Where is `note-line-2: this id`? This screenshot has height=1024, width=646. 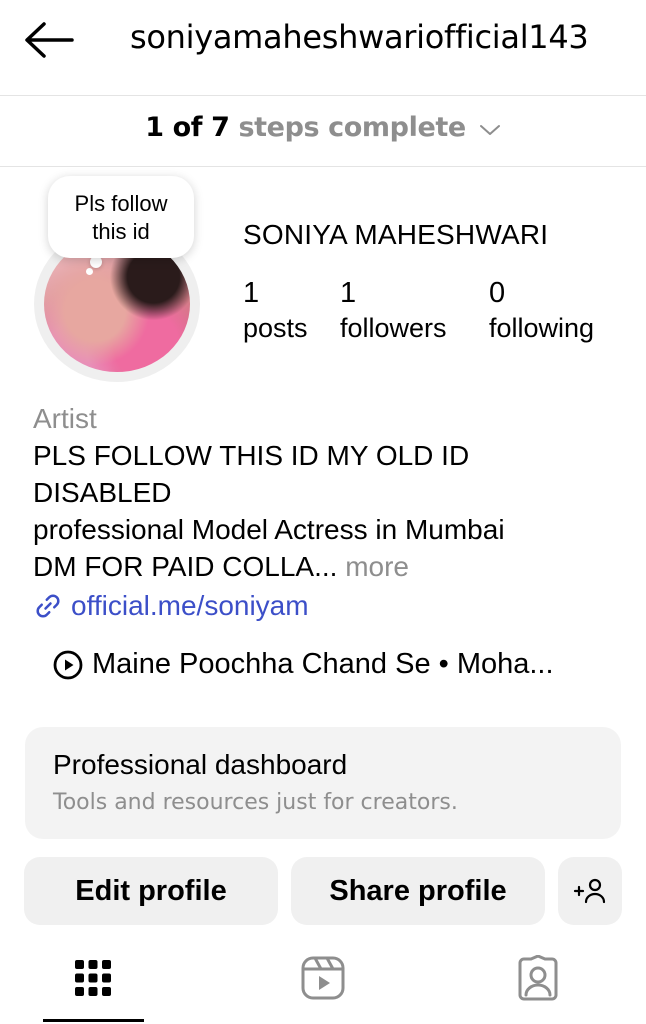 note-line-2: this id is located at coordinates (121, 231).